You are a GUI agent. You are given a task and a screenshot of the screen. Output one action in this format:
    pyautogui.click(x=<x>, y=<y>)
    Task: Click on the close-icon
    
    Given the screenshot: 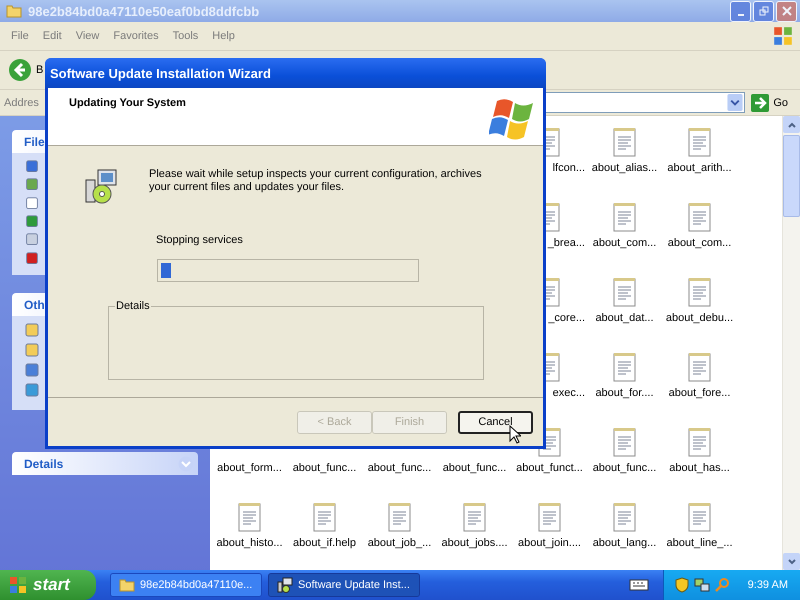 What is the action you would take?
    pyautogui.click(x=787, y=11)
    